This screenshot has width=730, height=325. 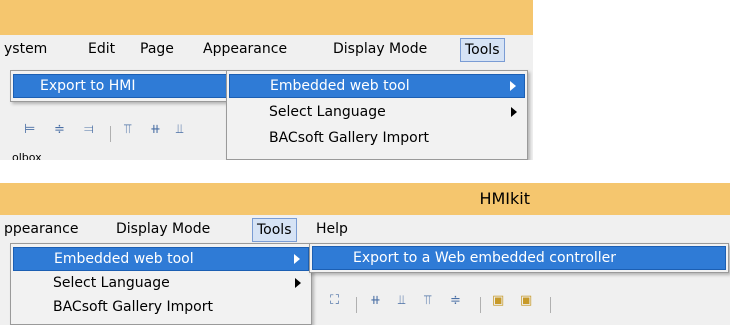 What do you see at coordinates (365, 199) in the screenshot?
I see `title-bar: HMIkit` at bounding box center [365, 199].